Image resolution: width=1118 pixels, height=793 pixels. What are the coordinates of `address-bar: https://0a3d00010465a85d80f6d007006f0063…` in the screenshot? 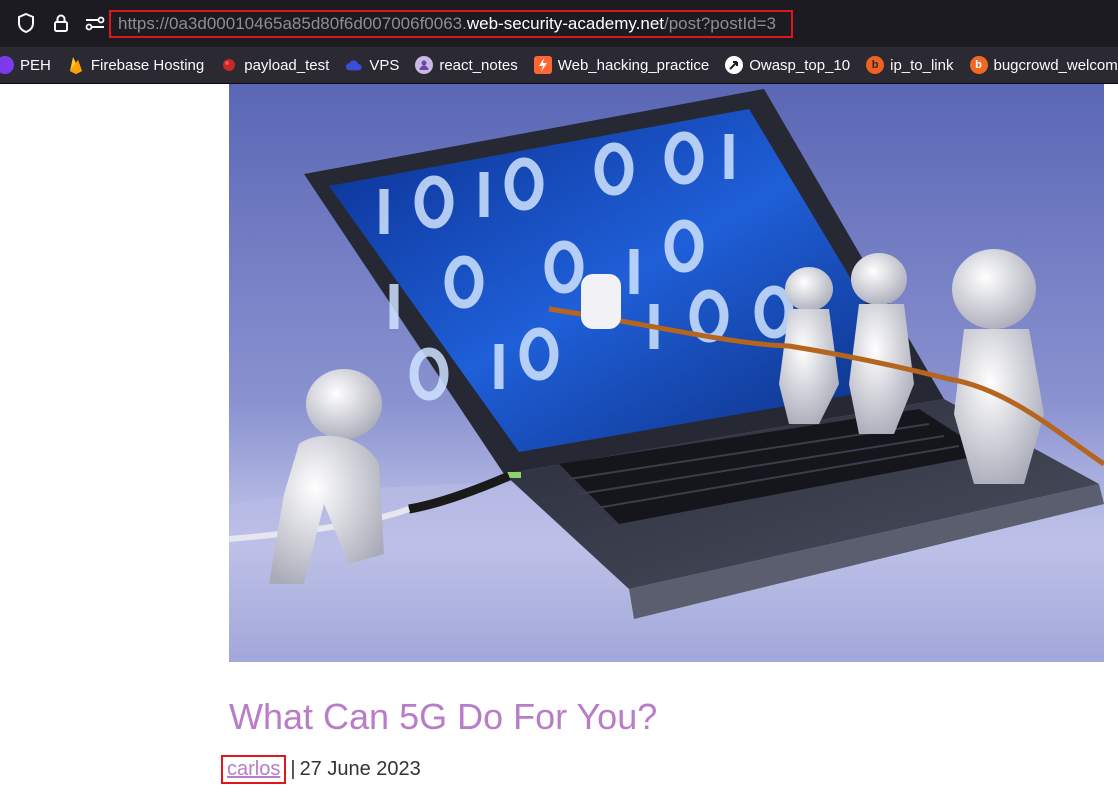 It's located at (451, 24).